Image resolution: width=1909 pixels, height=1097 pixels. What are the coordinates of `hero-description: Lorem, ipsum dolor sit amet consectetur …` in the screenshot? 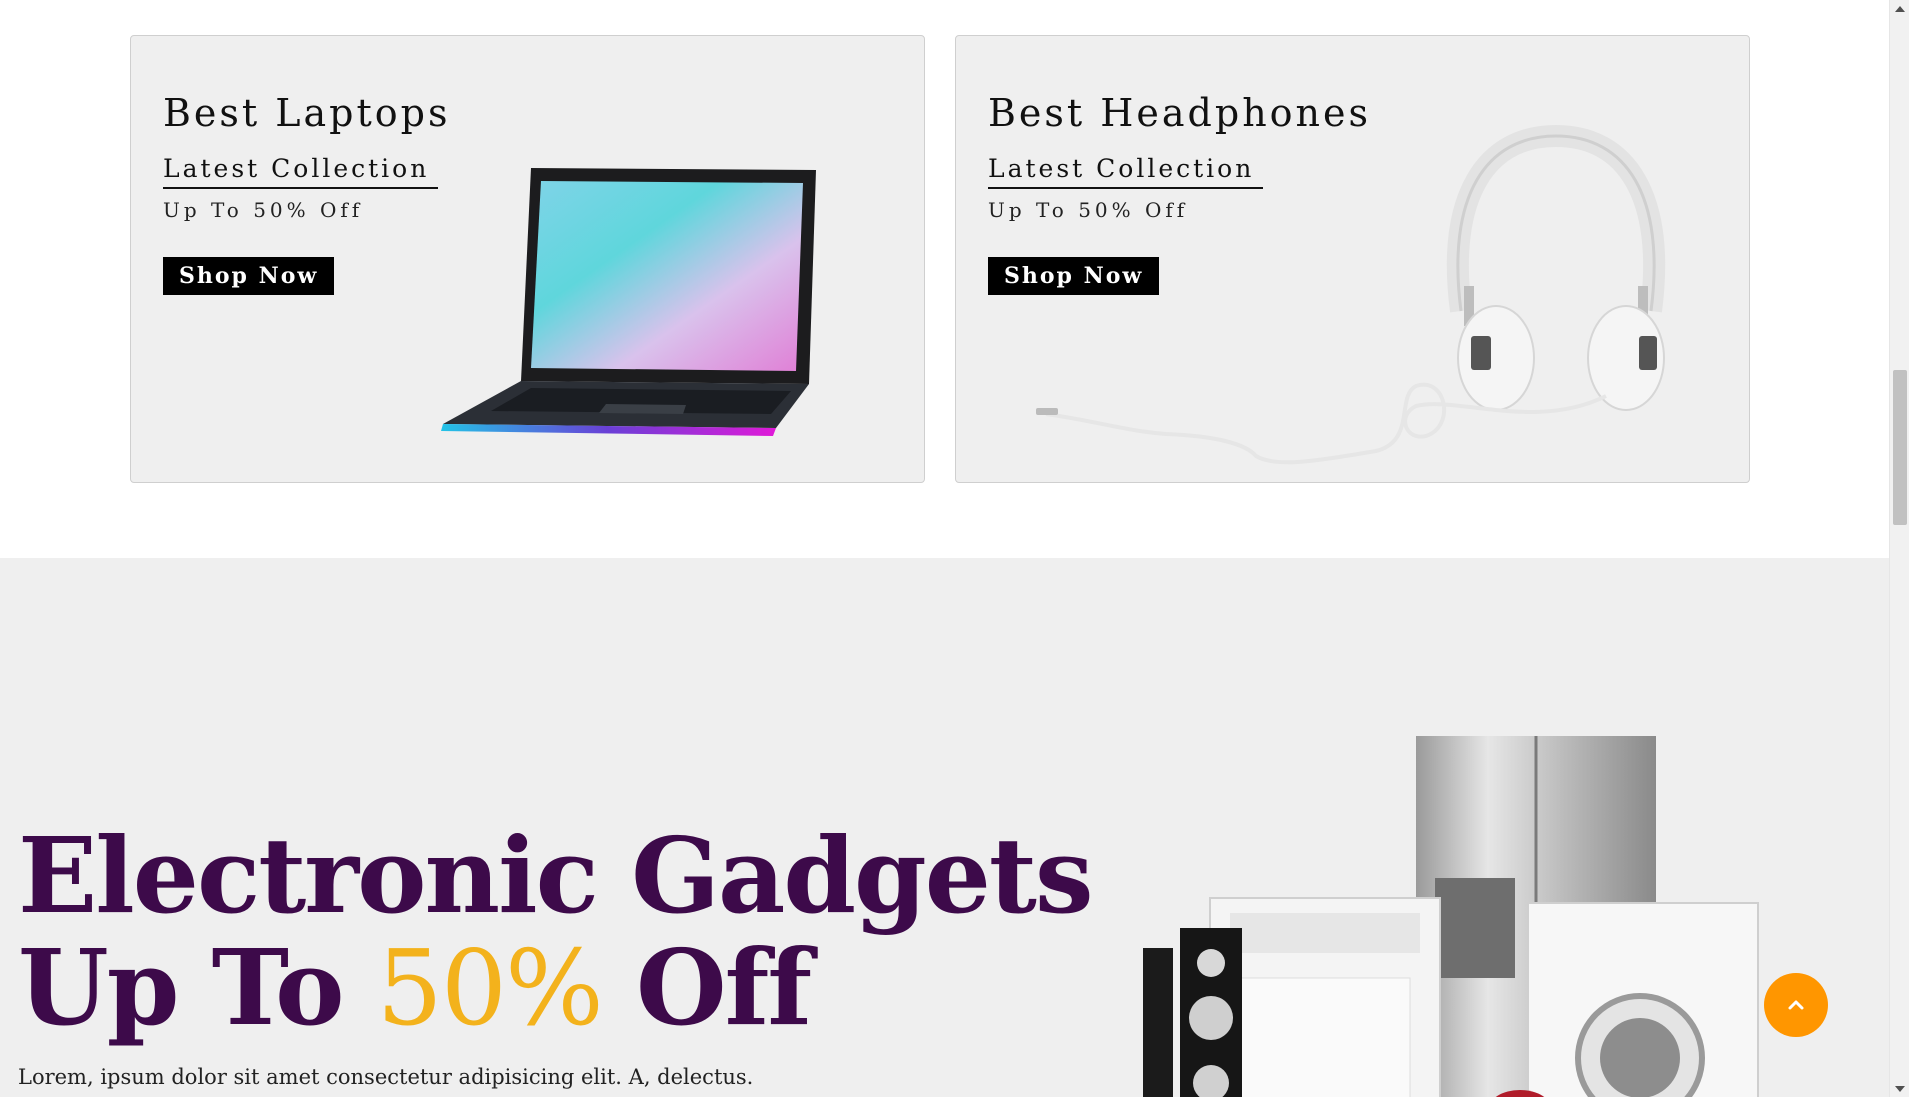 It's located at (386, 1077).